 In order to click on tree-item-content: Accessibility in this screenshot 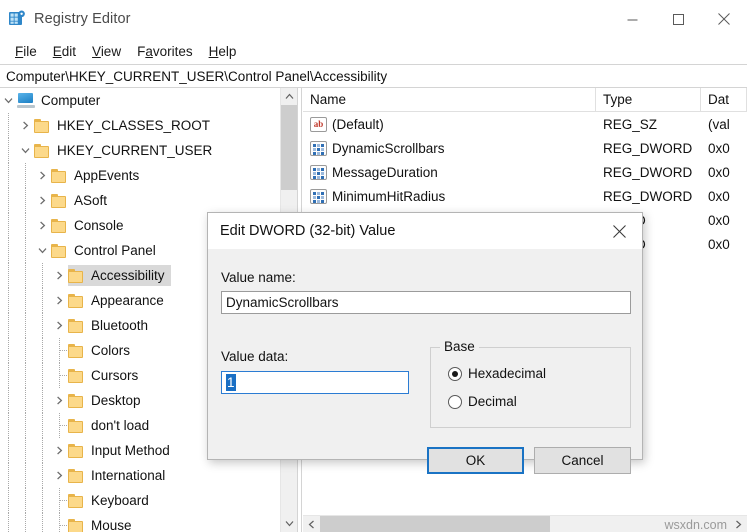, I will do `click(119, 275)`.